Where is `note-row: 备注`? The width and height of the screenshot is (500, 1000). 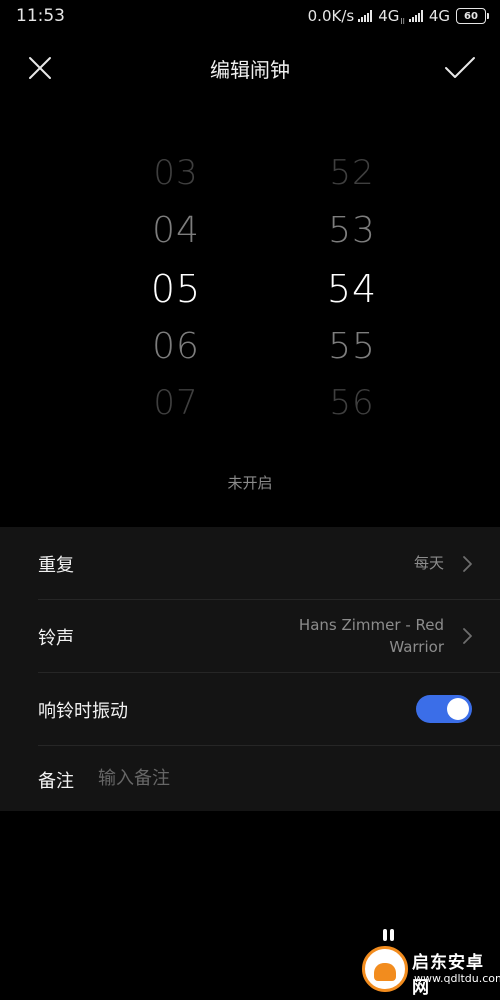
note-row: 备注 is located at coordinates (250, 778).